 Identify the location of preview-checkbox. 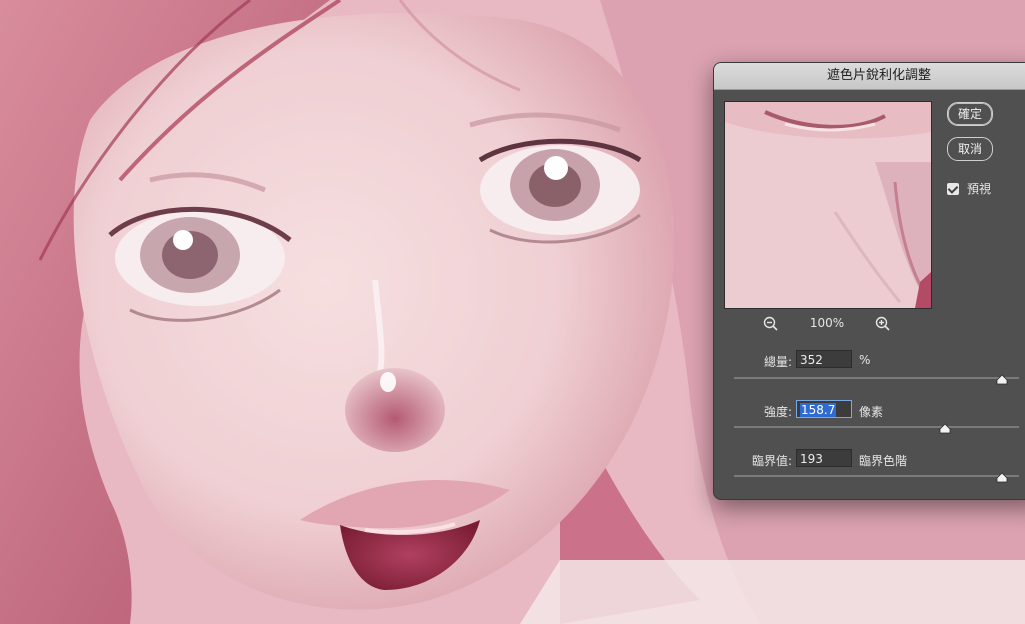
(953, 188).